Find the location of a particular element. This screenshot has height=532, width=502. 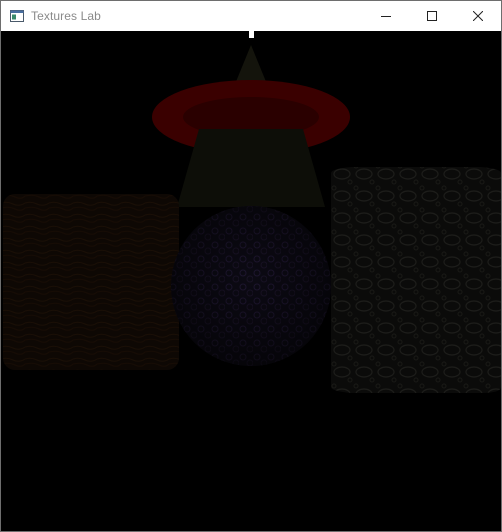

window-controls is located at coordinates (432, 16).